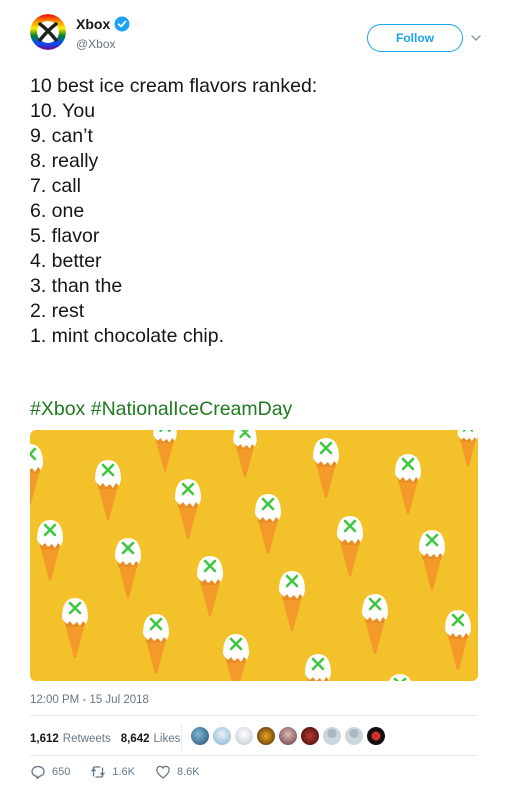 This screenshot has height=791, width=505. Describe the element at coordinates (93, 24) in the screenshot. I see `display-name: Xbox` at that location.